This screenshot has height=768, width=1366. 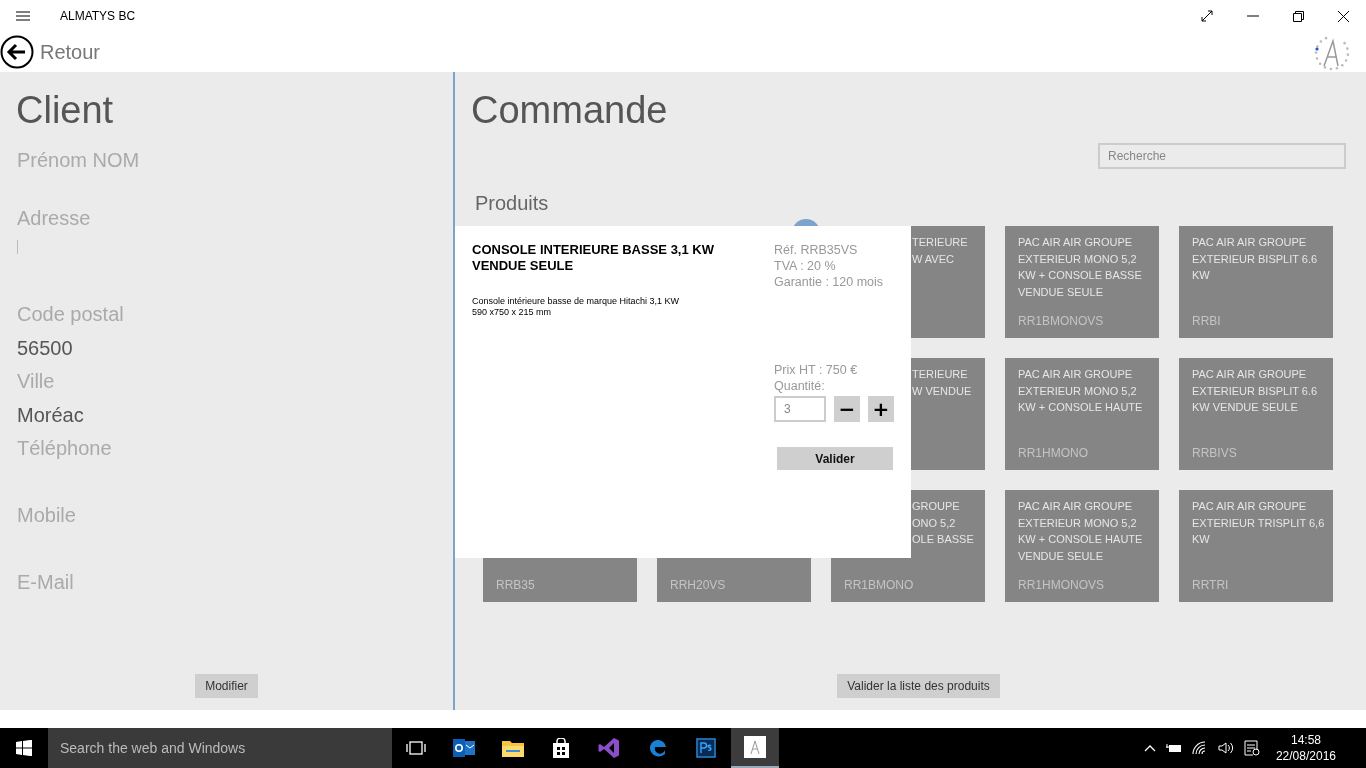 I want to click on product-code: RR1BMONO, so click(x=879, y=585).